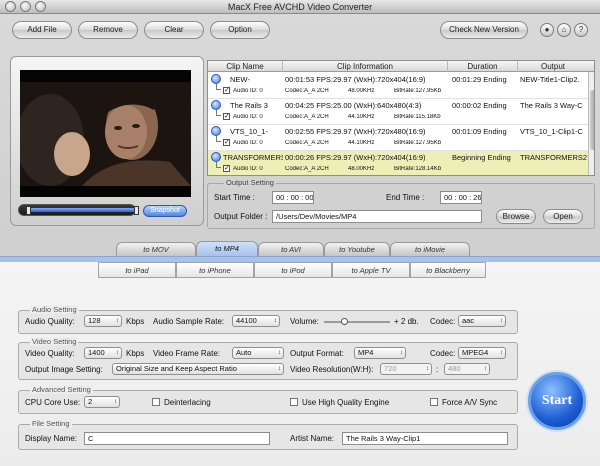 This screenshot has width=600, height=466. Describe the element at coordinates (256, 321) in the screenshot. I see `audio-sample-select: 44100 ↕` at that location.